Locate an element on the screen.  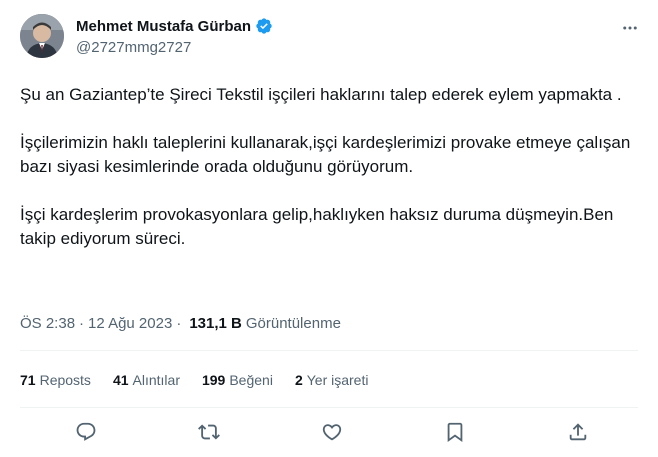
stat-likes: 199 Beğeni is located at coordinates (237, 380).